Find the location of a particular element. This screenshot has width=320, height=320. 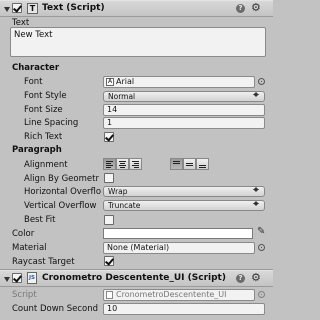

font-field: A Arial is located at coordinates (179, 82).